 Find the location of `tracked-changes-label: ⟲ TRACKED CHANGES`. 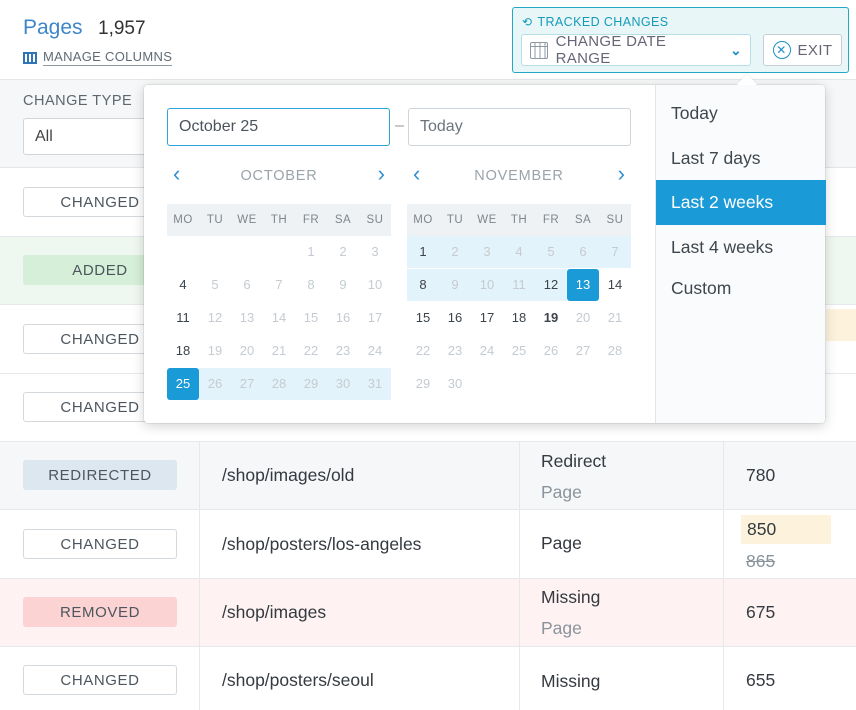

tracked-changes-label: ⟲ TRACKED CHANGES is located at coordinates (595, 22).